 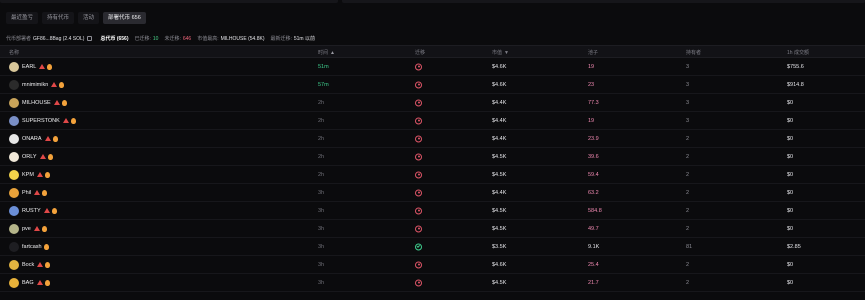 I want to click on token-name: Phil, so click(x=26, y=193).